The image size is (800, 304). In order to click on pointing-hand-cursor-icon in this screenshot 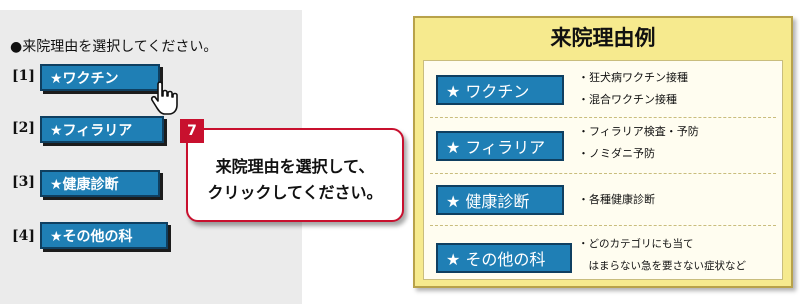, I will do `click(164, 98)`.